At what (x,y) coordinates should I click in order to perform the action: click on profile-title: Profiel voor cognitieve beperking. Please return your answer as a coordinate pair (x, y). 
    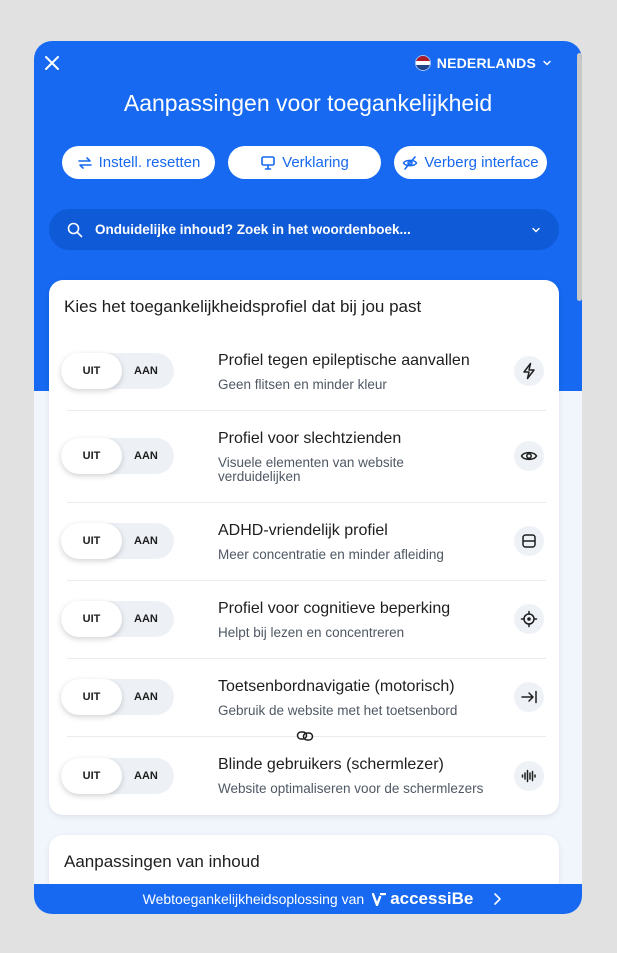
    Looking at the image, I should click on (334, 608).